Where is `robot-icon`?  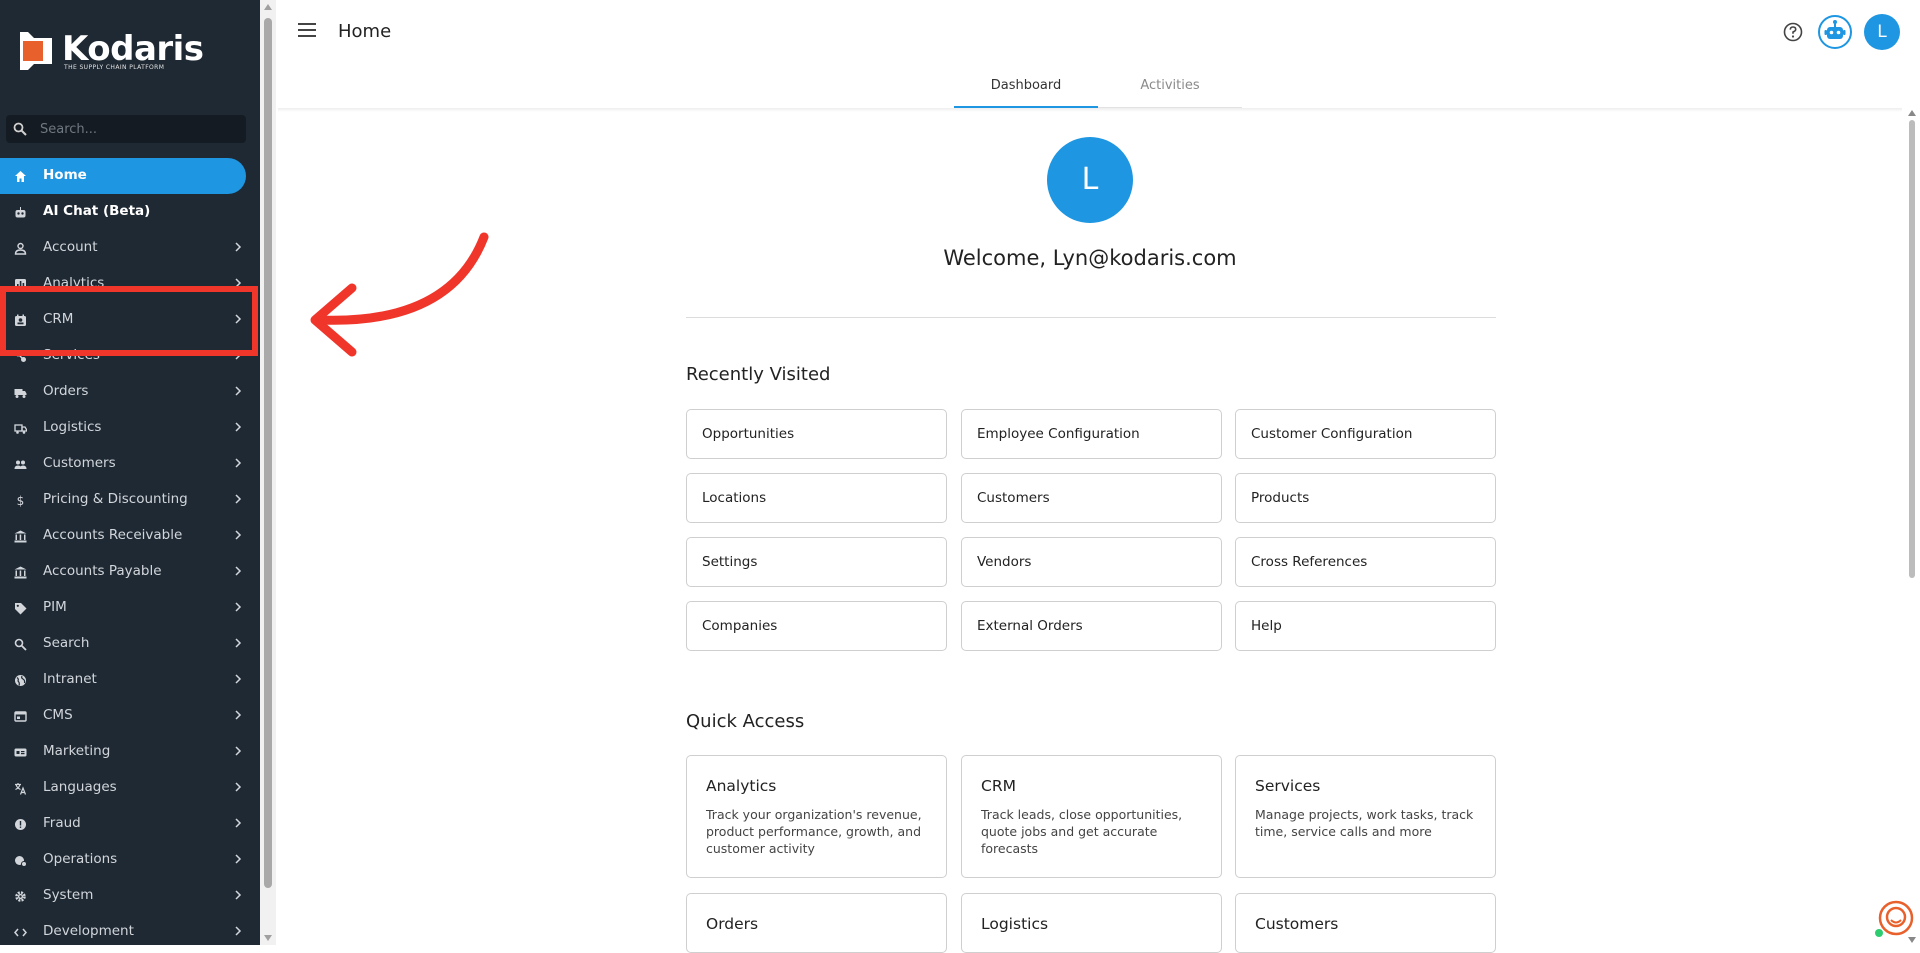
robot-icon is located at coordinates (1835, 29).